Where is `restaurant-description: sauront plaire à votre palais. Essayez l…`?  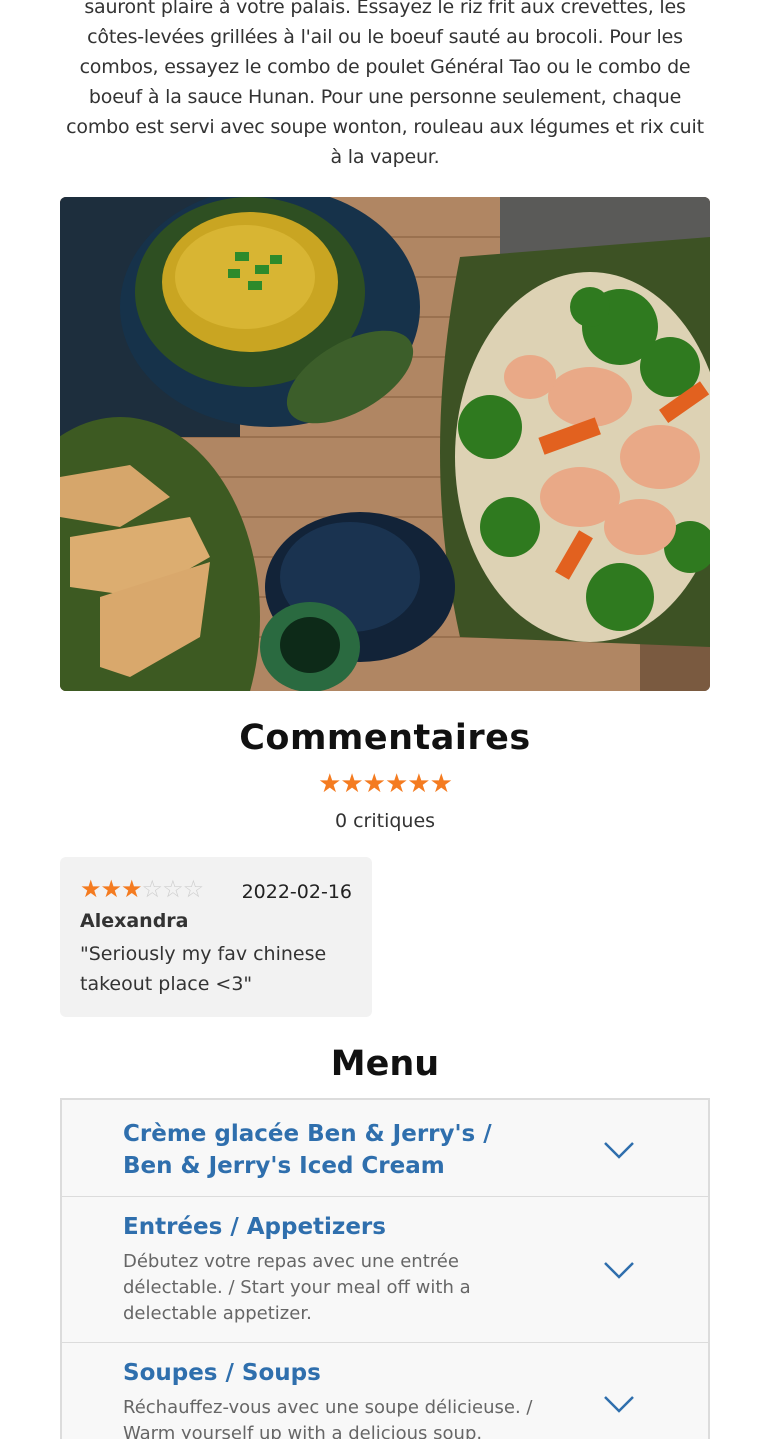 restaurant-description: sauront plaire à votre palais. Essayez l… is located at coordinates (385, 84).